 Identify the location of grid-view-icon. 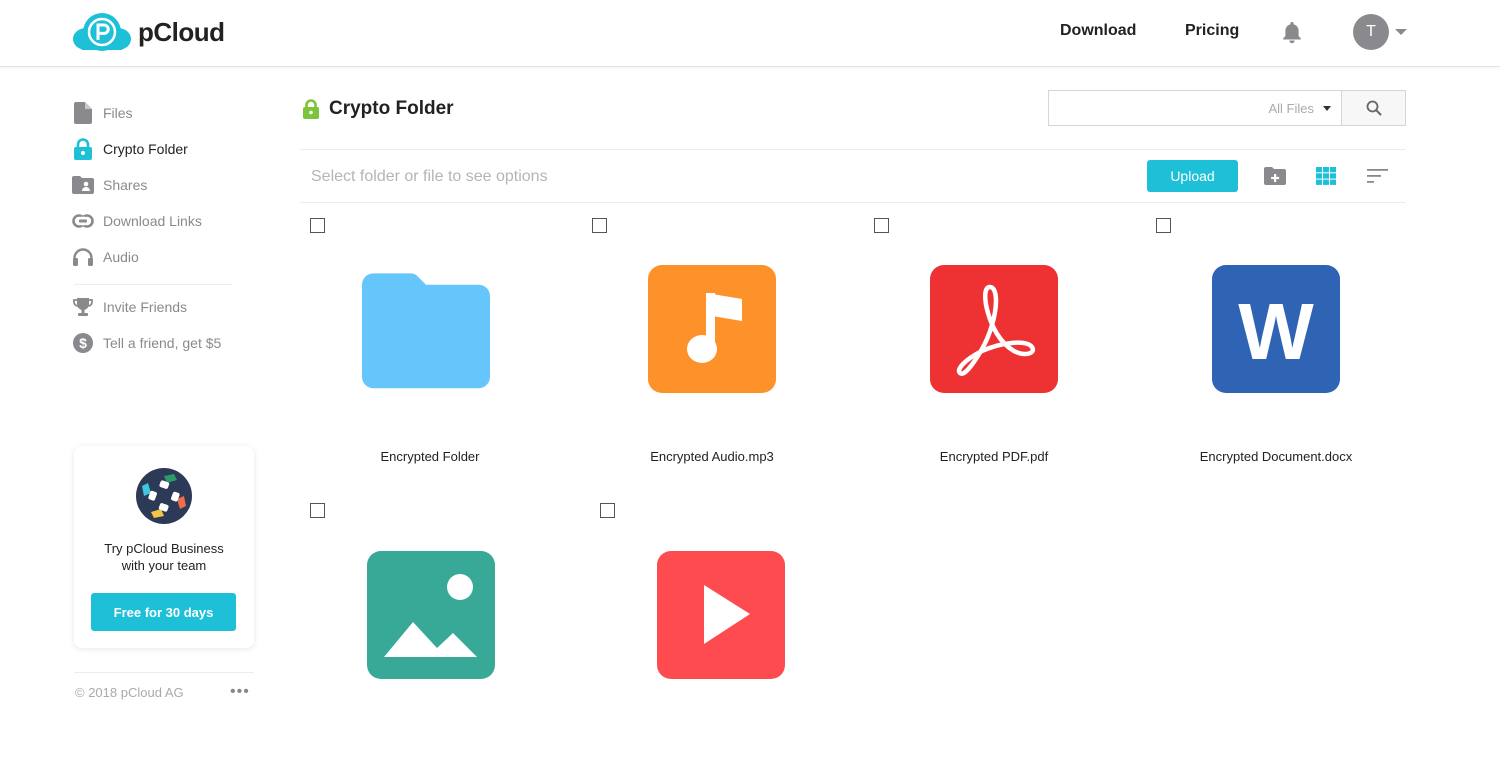
(1326, 176).